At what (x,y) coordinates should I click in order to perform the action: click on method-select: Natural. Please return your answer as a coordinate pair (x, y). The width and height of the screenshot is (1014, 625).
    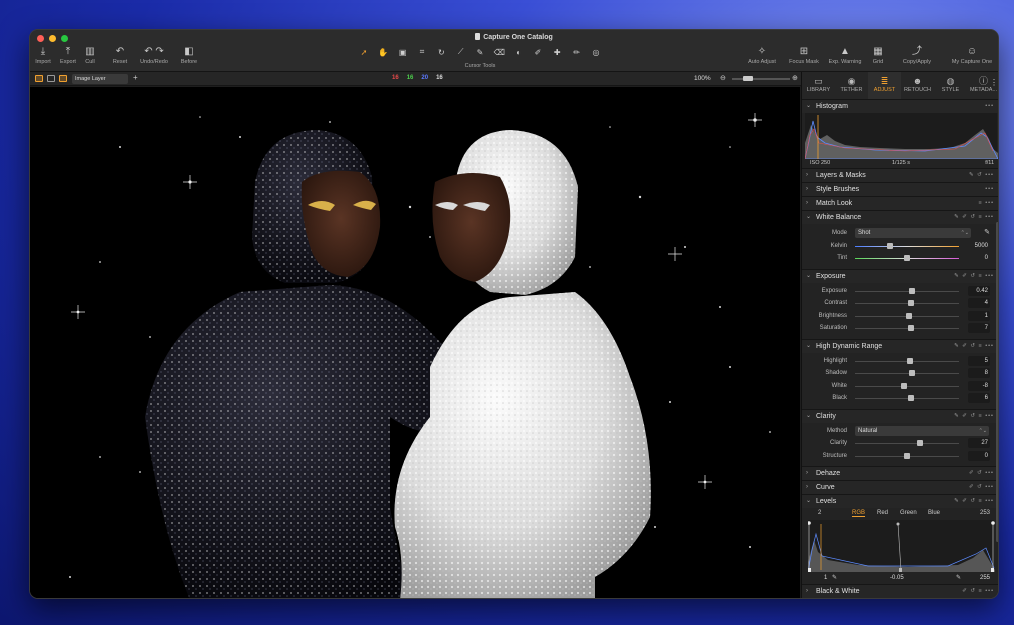
    Looking at the image, I should click on (922, 430).